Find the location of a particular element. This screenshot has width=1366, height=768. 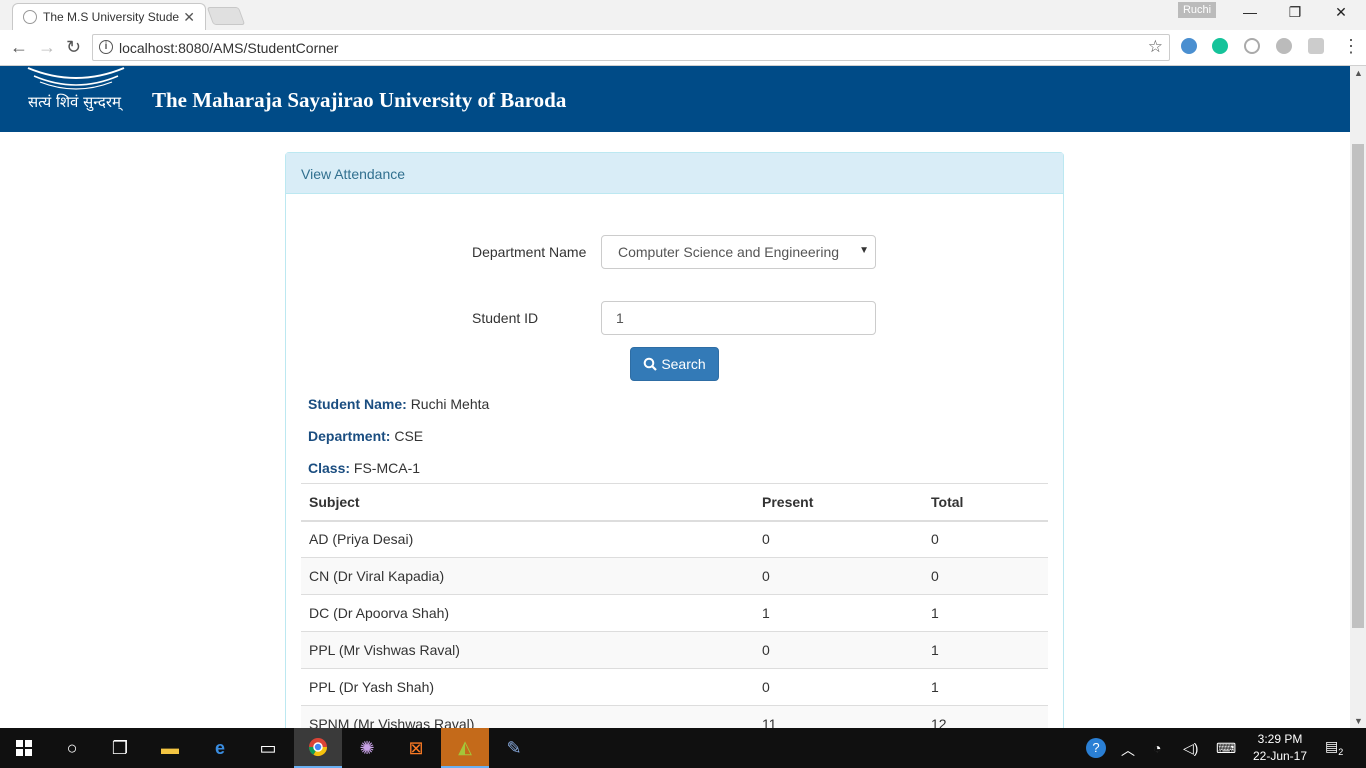

department-line: Department: CSE is located at coordinates (365, 436).